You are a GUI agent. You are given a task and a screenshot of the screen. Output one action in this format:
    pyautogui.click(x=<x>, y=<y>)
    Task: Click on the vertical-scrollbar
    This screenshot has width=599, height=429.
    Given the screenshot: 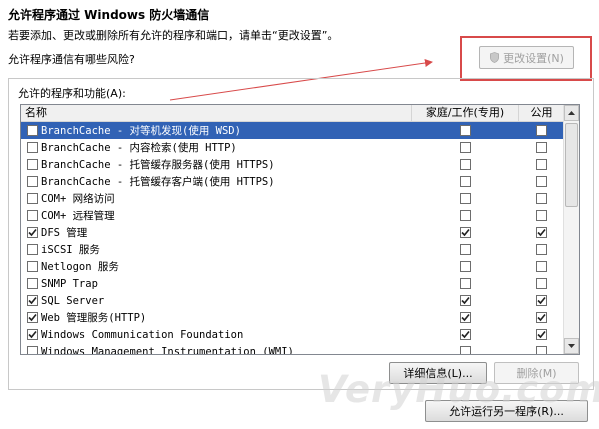 What is the action you would take?
    pyautogui.click(x=571, y=229)
    